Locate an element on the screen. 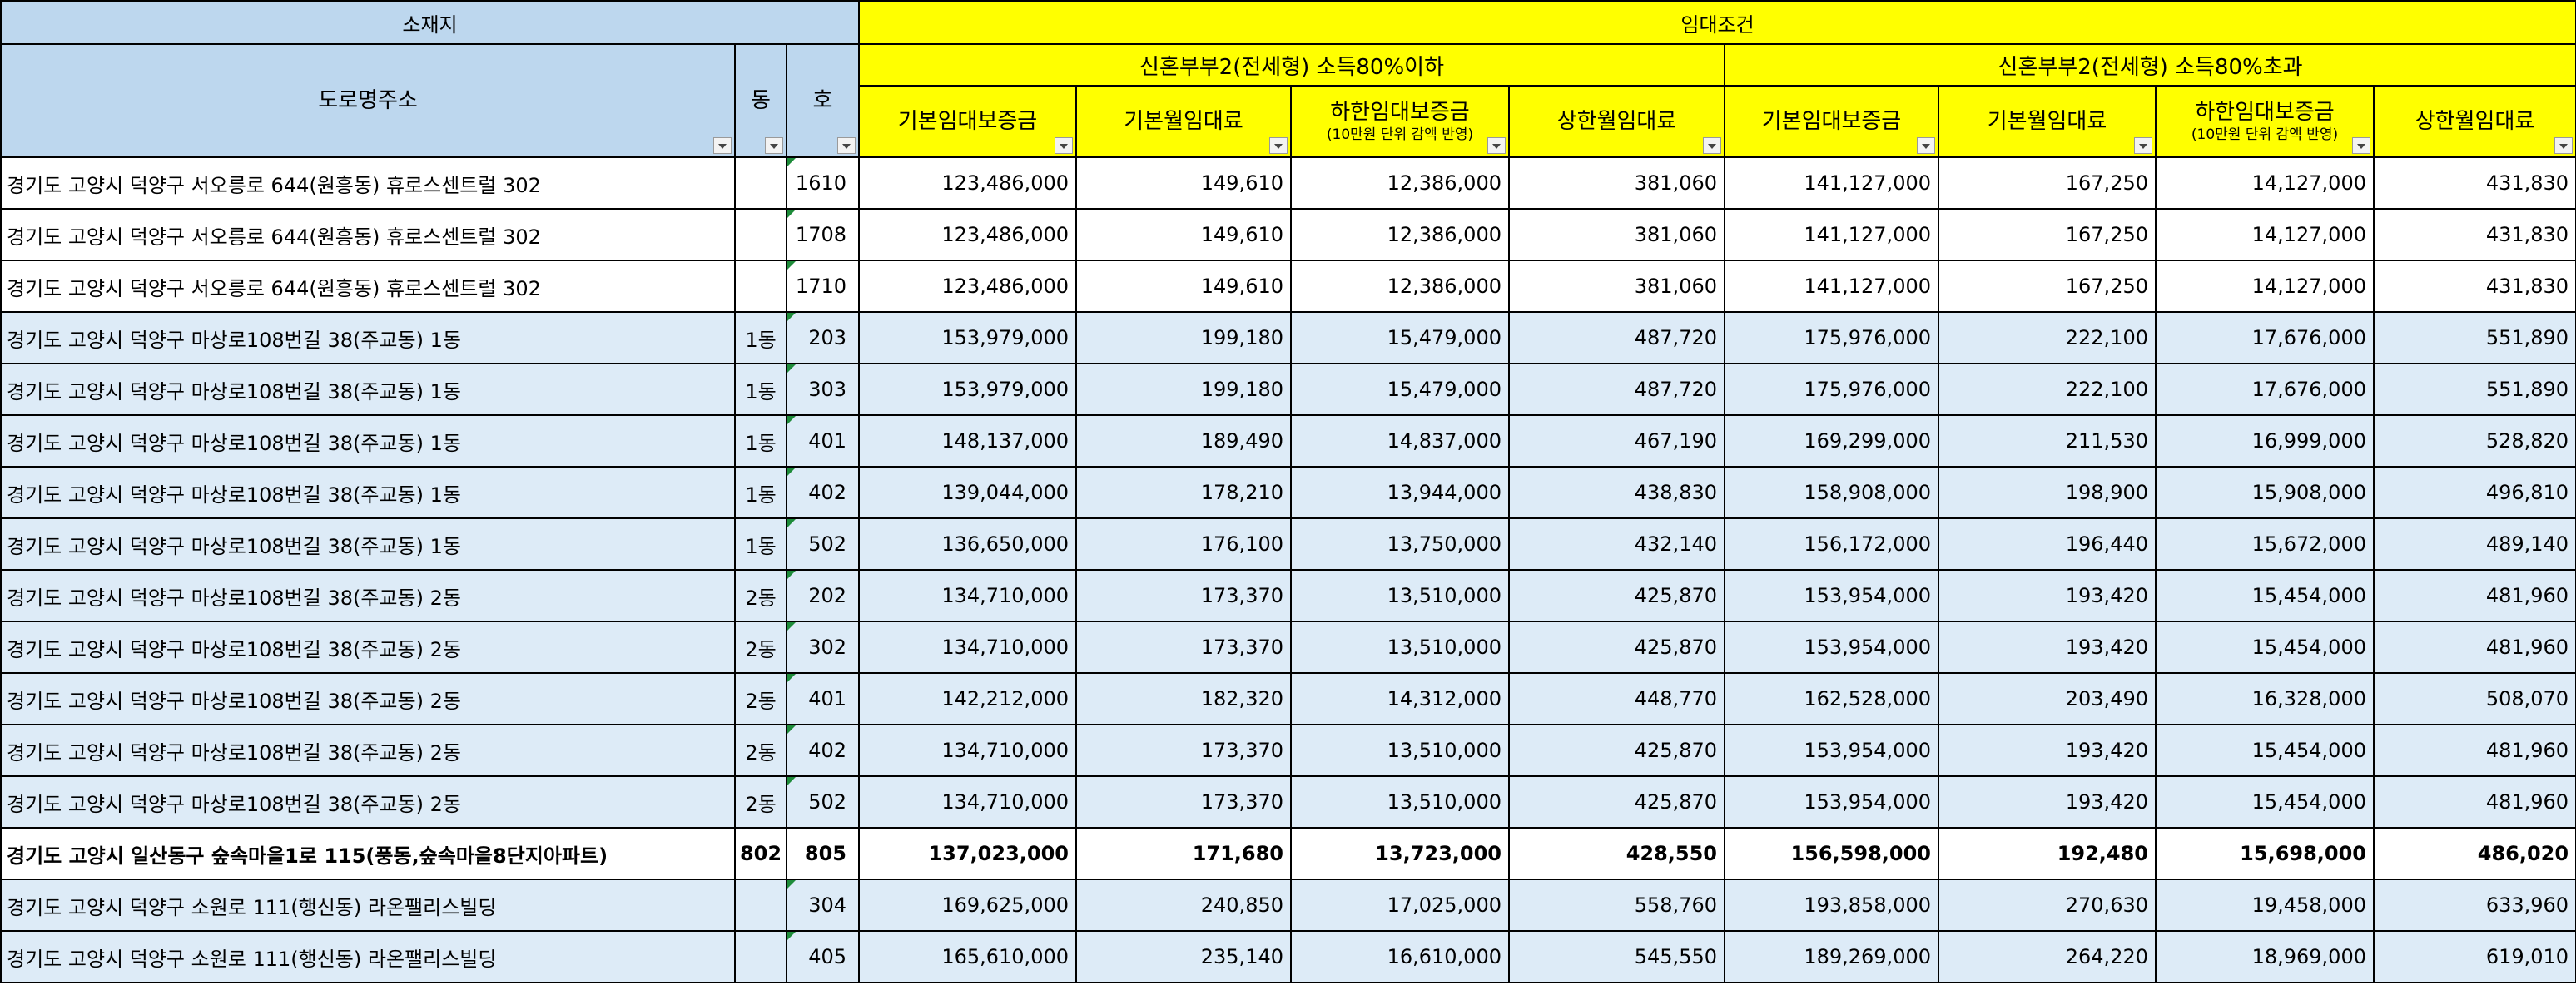 The image size is (2576, 990). base-deposit-cell: 158,908,000 is located at coordinates (1831, 492).